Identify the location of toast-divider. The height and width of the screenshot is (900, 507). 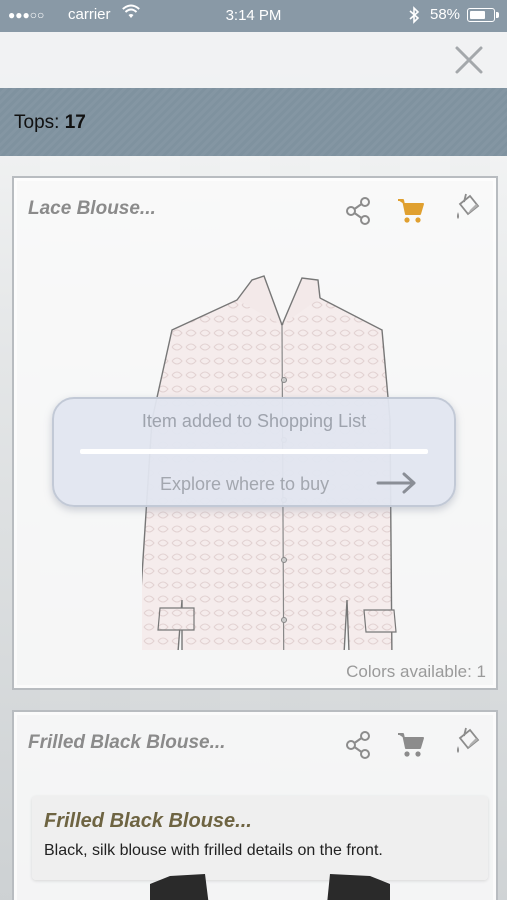
(254, 451).